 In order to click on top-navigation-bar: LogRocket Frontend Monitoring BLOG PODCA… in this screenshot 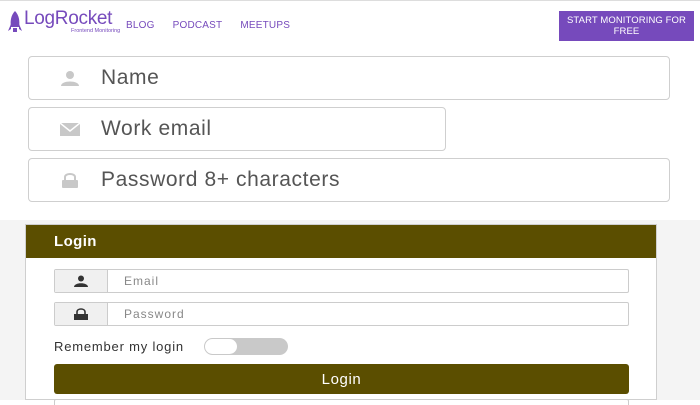, I will do `click(350, 25)`.